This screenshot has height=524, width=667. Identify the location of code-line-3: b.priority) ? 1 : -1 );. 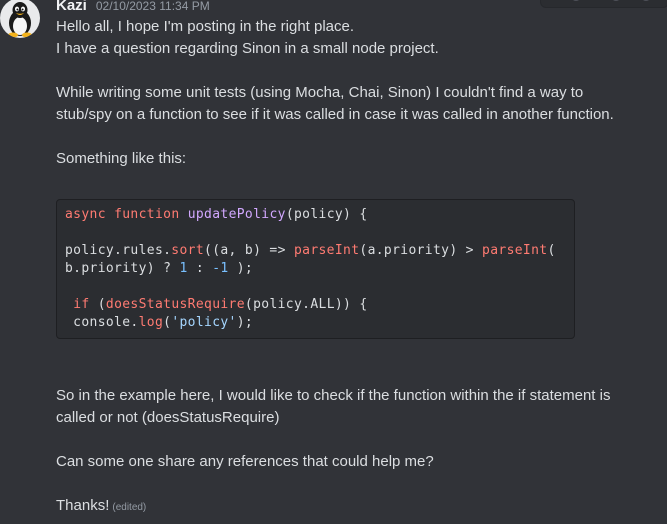
(159, 269).